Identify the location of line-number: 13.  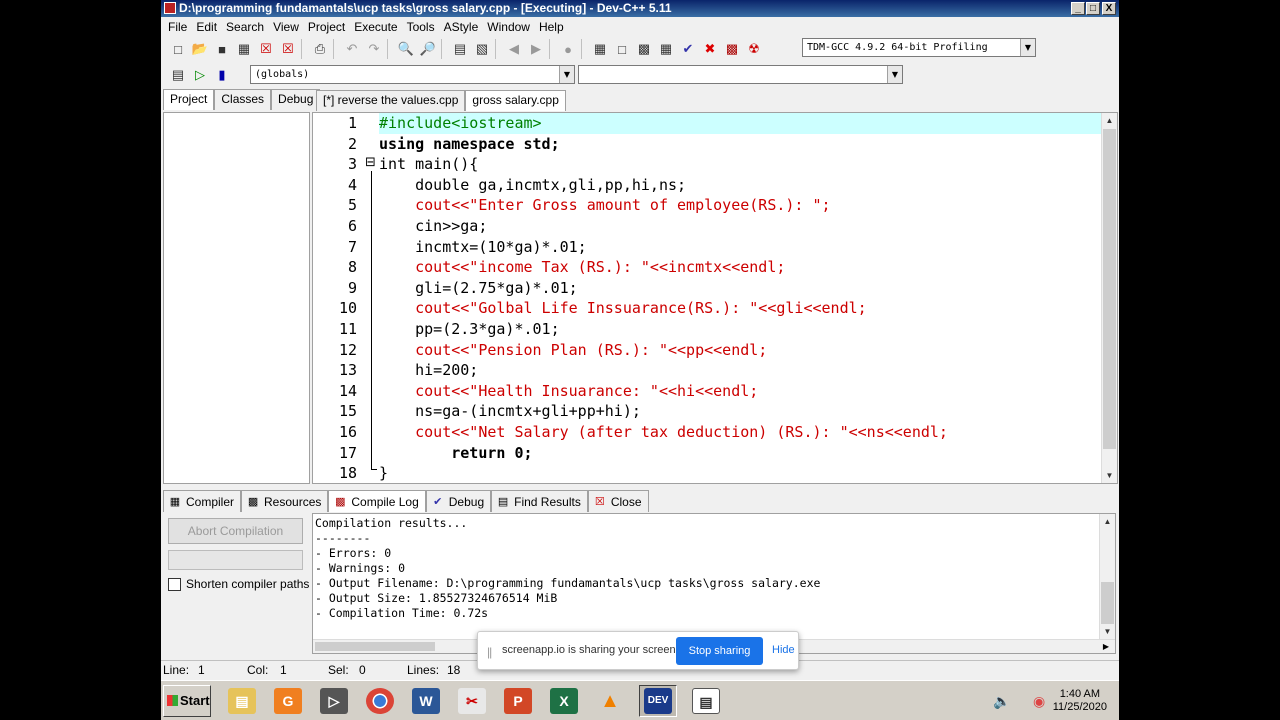
(347, 370).